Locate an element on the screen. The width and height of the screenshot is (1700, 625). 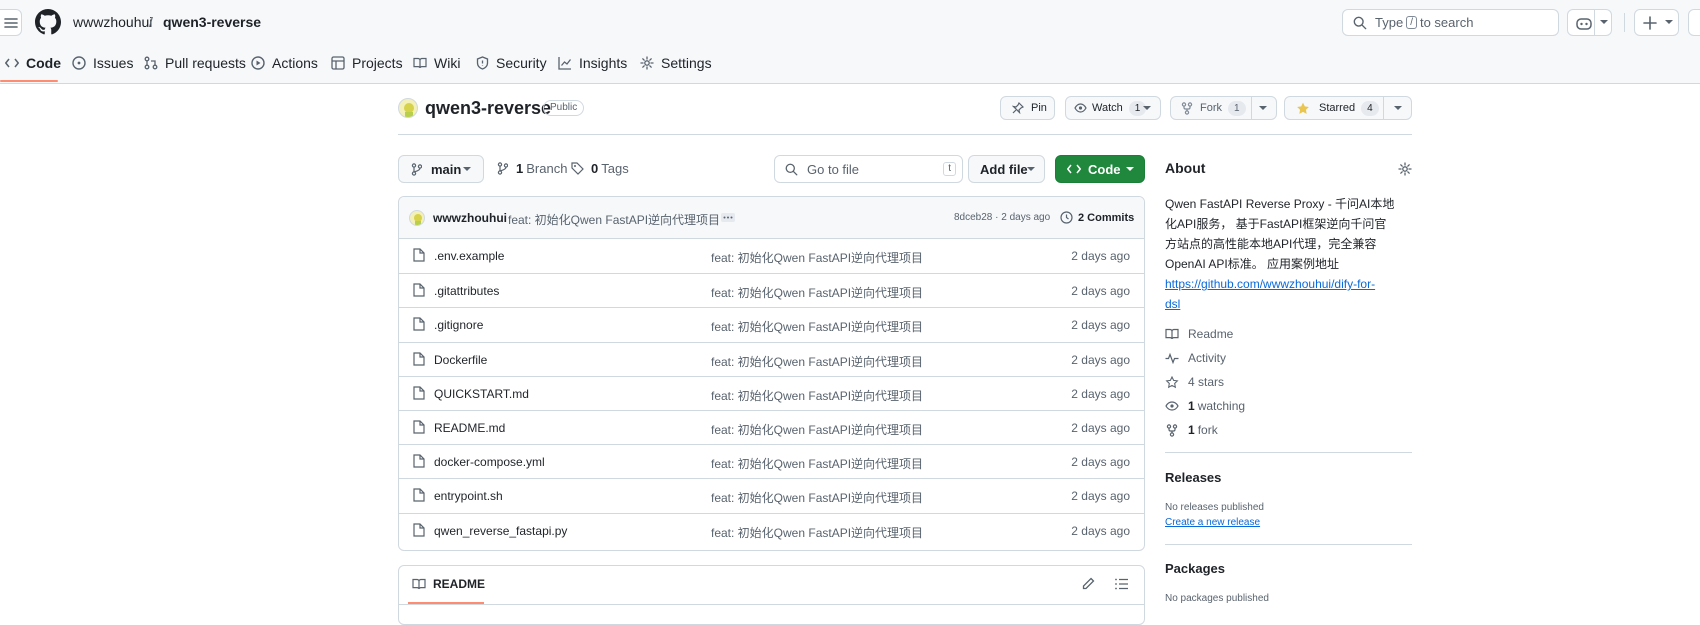
code-icon is located at coordinates (12, 63).